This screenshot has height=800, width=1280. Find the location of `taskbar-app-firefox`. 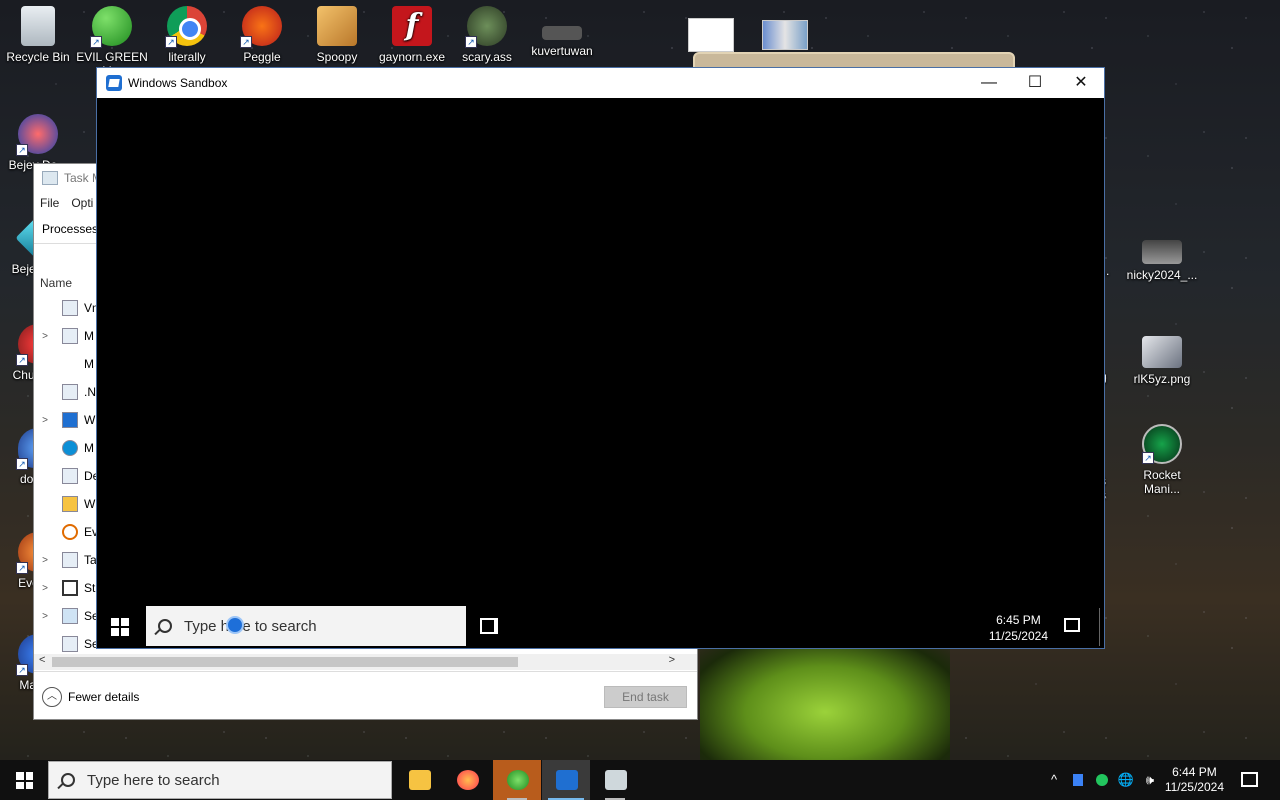

taskbar-app-firefox is located at coordinates (467, 780).